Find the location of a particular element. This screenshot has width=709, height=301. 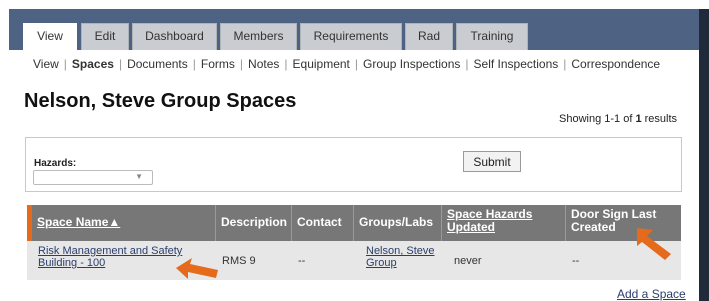

tab-edit: Edit is located at coordinates (105, 36).